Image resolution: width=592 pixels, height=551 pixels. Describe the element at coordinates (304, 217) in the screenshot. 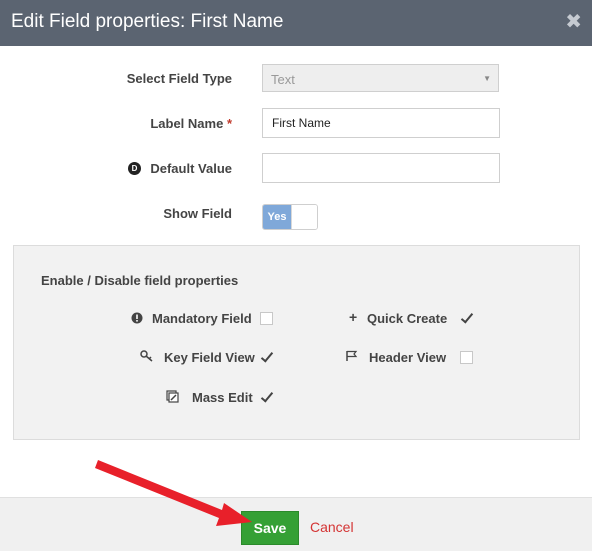

I see `toggle-knob` at that location.